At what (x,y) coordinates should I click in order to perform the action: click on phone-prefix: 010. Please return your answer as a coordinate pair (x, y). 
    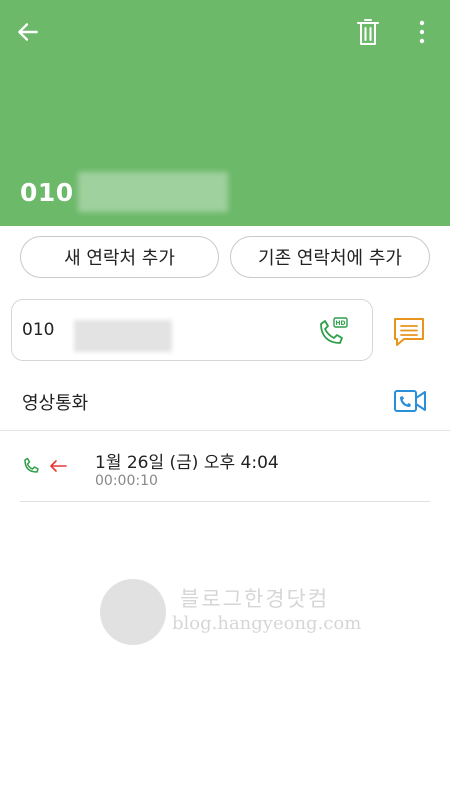
    Looking at the image, I should click on (47, 192).